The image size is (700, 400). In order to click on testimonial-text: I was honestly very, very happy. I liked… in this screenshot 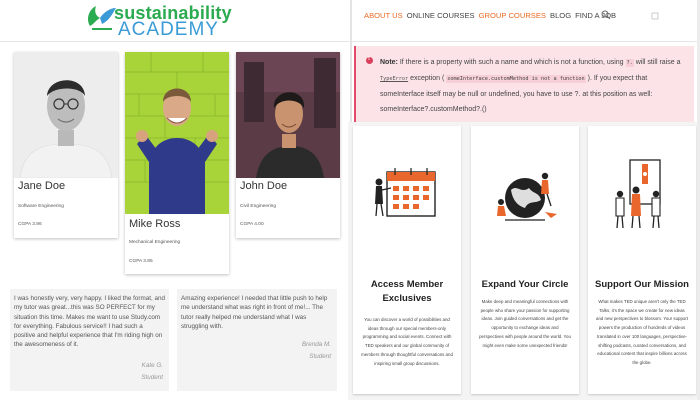, I will do `click(89, 322)`.